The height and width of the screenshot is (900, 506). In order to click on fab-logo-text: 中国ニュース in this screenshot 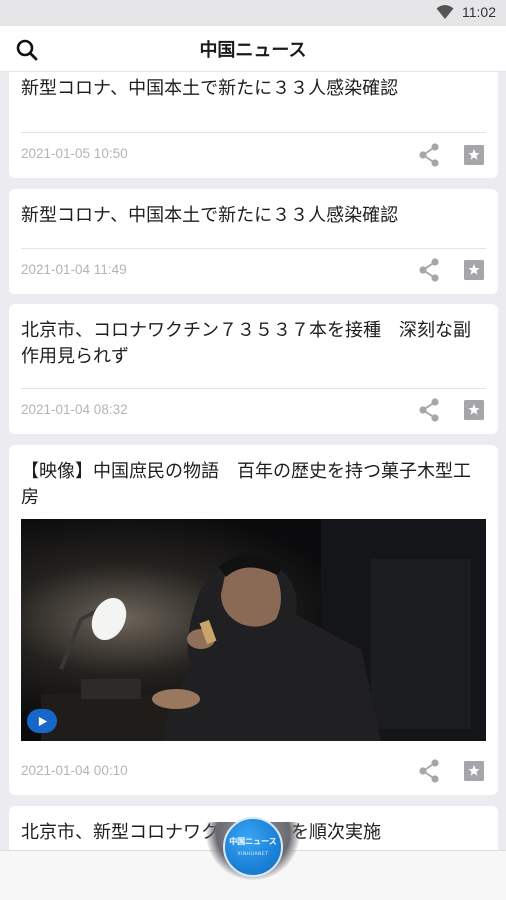, I will do `click(253, 841)`.